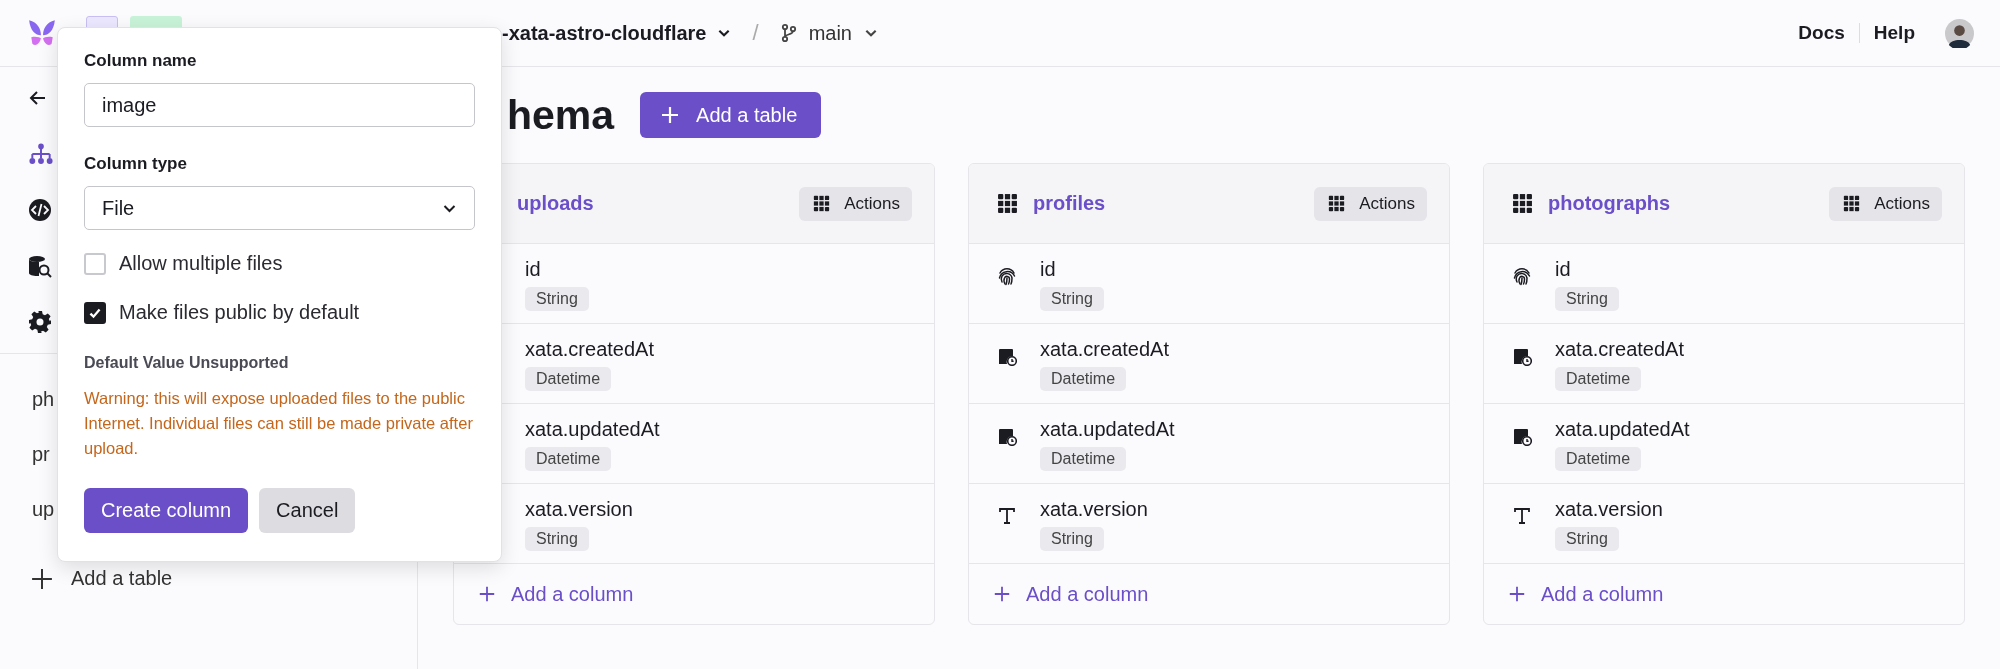 Image resolution: width=2000 pixels, height=669 pixels. I want to click on warning-text: Warning: this will expose uploaded files to the public Internet. Individual files can still be made private after upload., so click(279, 423).